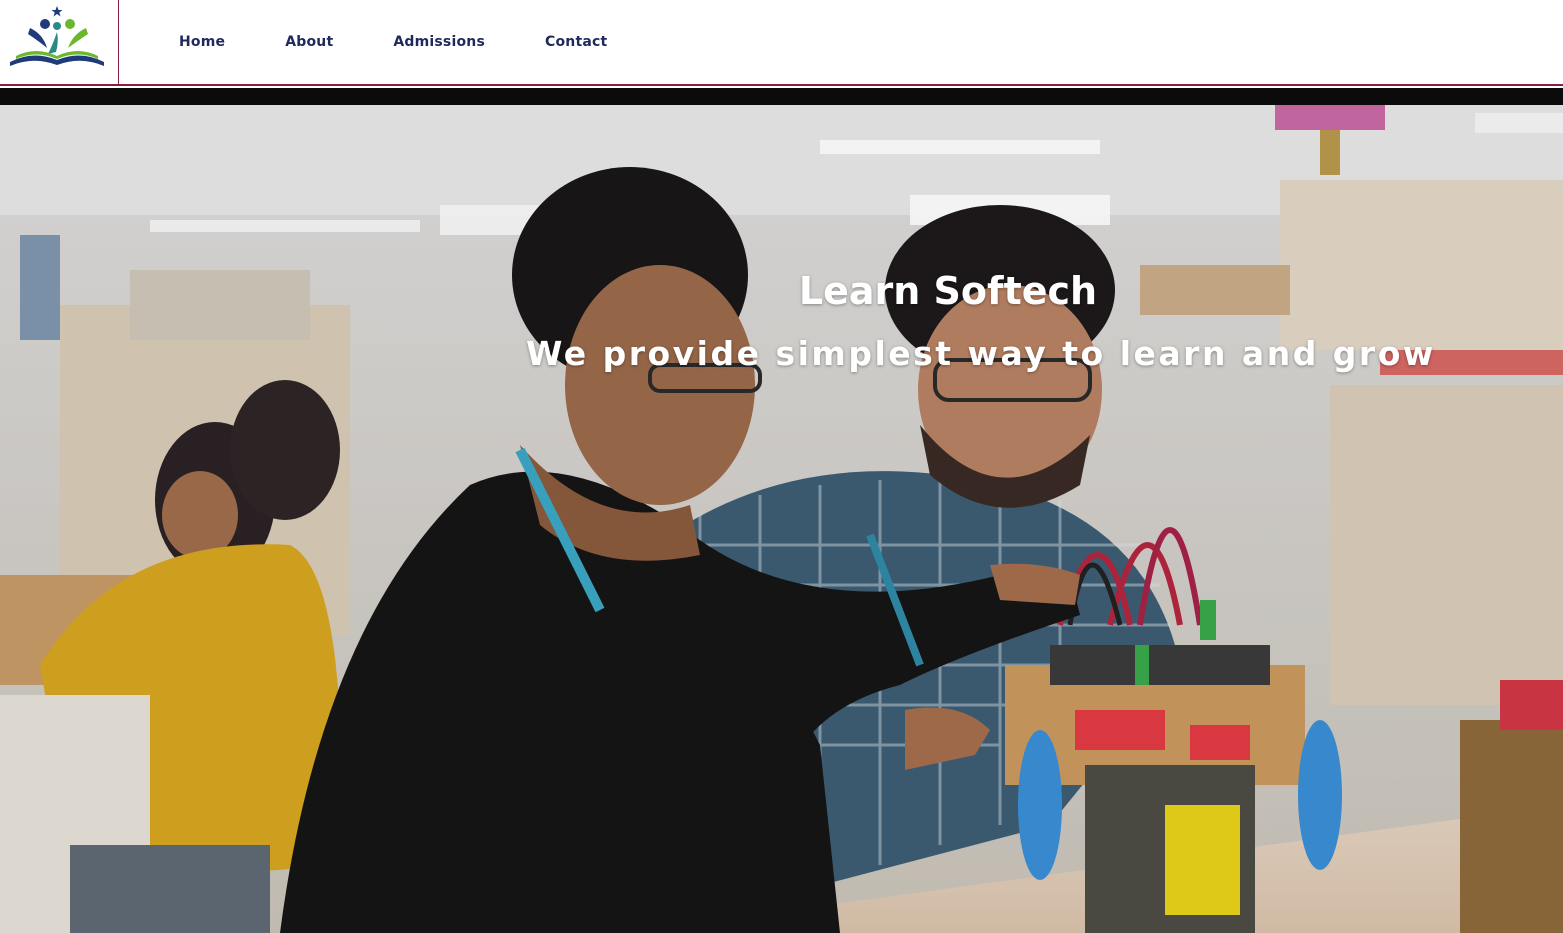  I want to click on divider-band, so click(781, 96).